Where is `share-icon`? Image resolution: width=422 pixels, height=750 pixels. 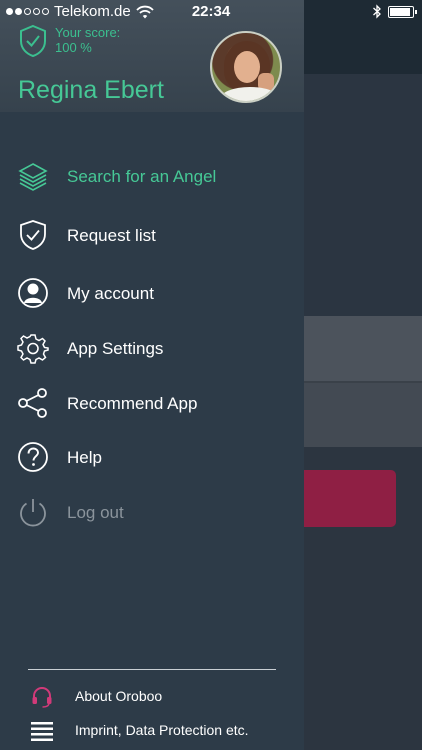 share-icon is located at coordinates (32, 403).